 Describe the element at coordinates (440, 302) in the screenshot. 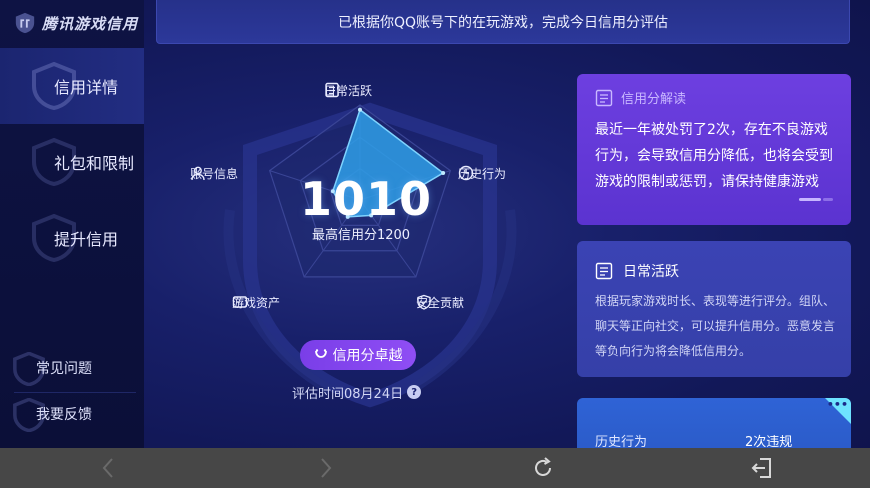

I see `axis-security-contribution: 安全贡献` at that location.